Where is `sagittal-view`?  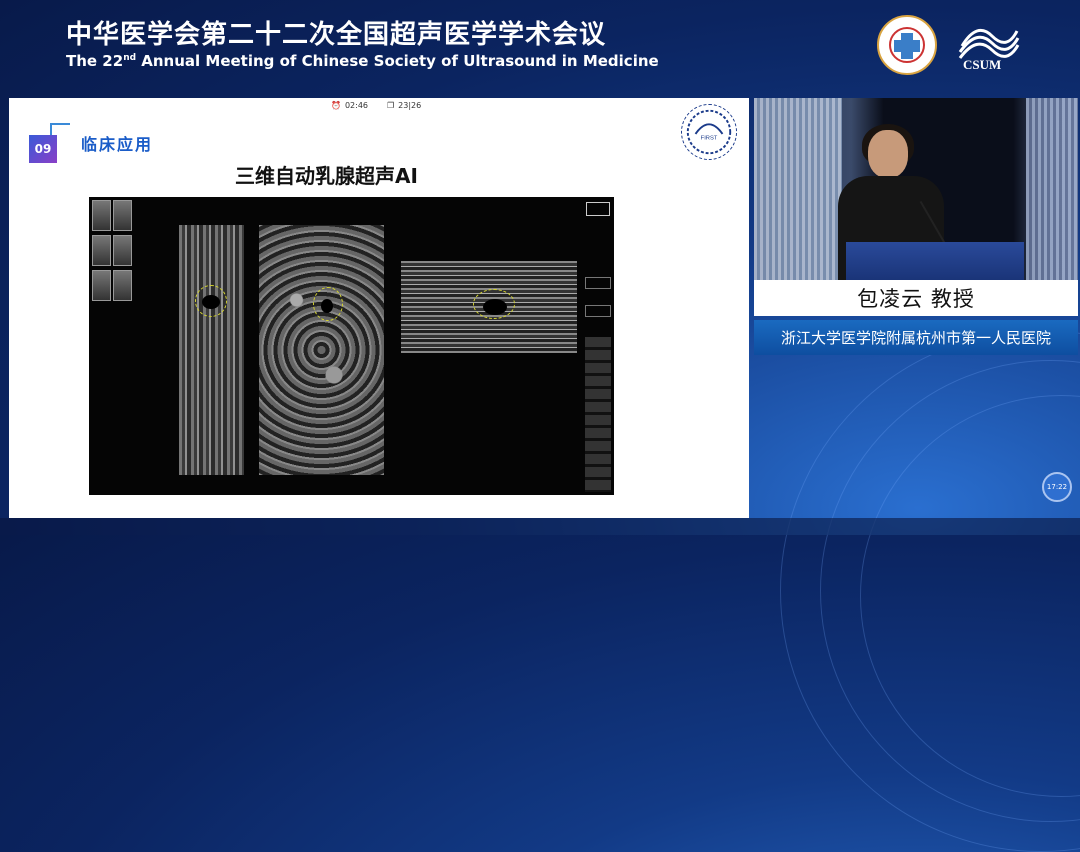 sagittal-view is located at coordinates (321, 350).